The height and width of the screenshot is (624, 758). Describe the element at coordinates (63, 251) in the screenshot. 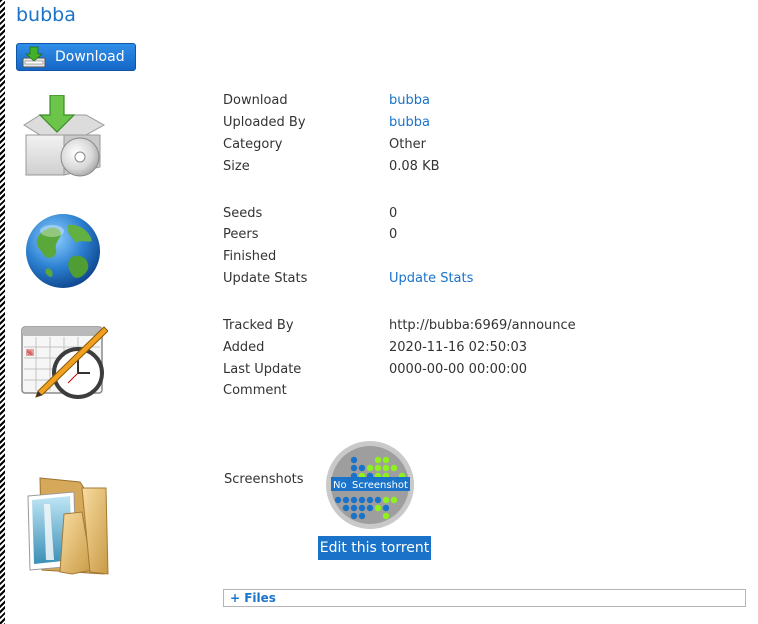

I see `globe-icon` at that location.